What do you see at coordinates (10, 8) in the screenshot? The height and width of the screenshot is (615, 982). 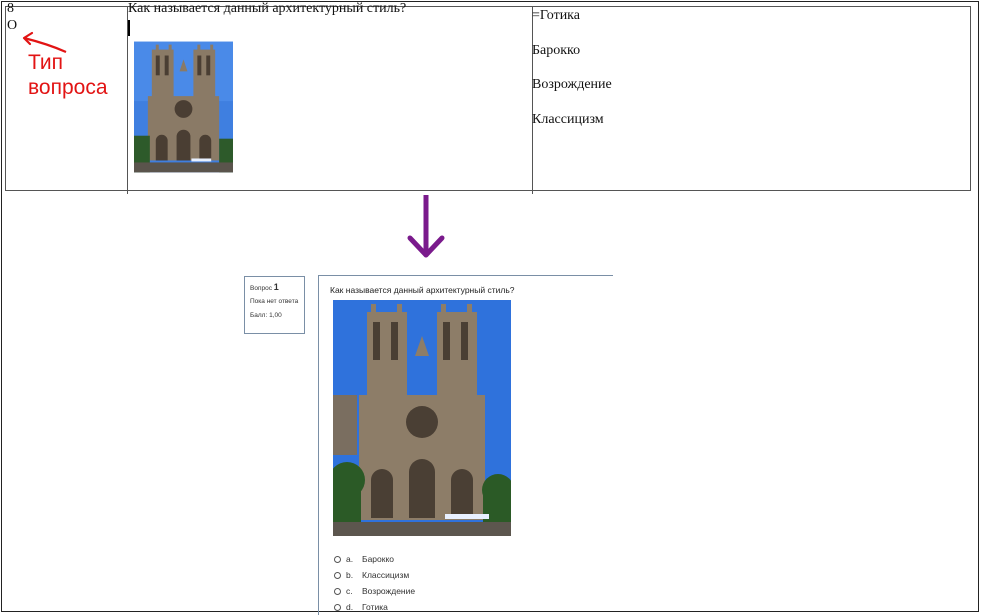 I see `question-number: 8` at bounding box center [10, 8].